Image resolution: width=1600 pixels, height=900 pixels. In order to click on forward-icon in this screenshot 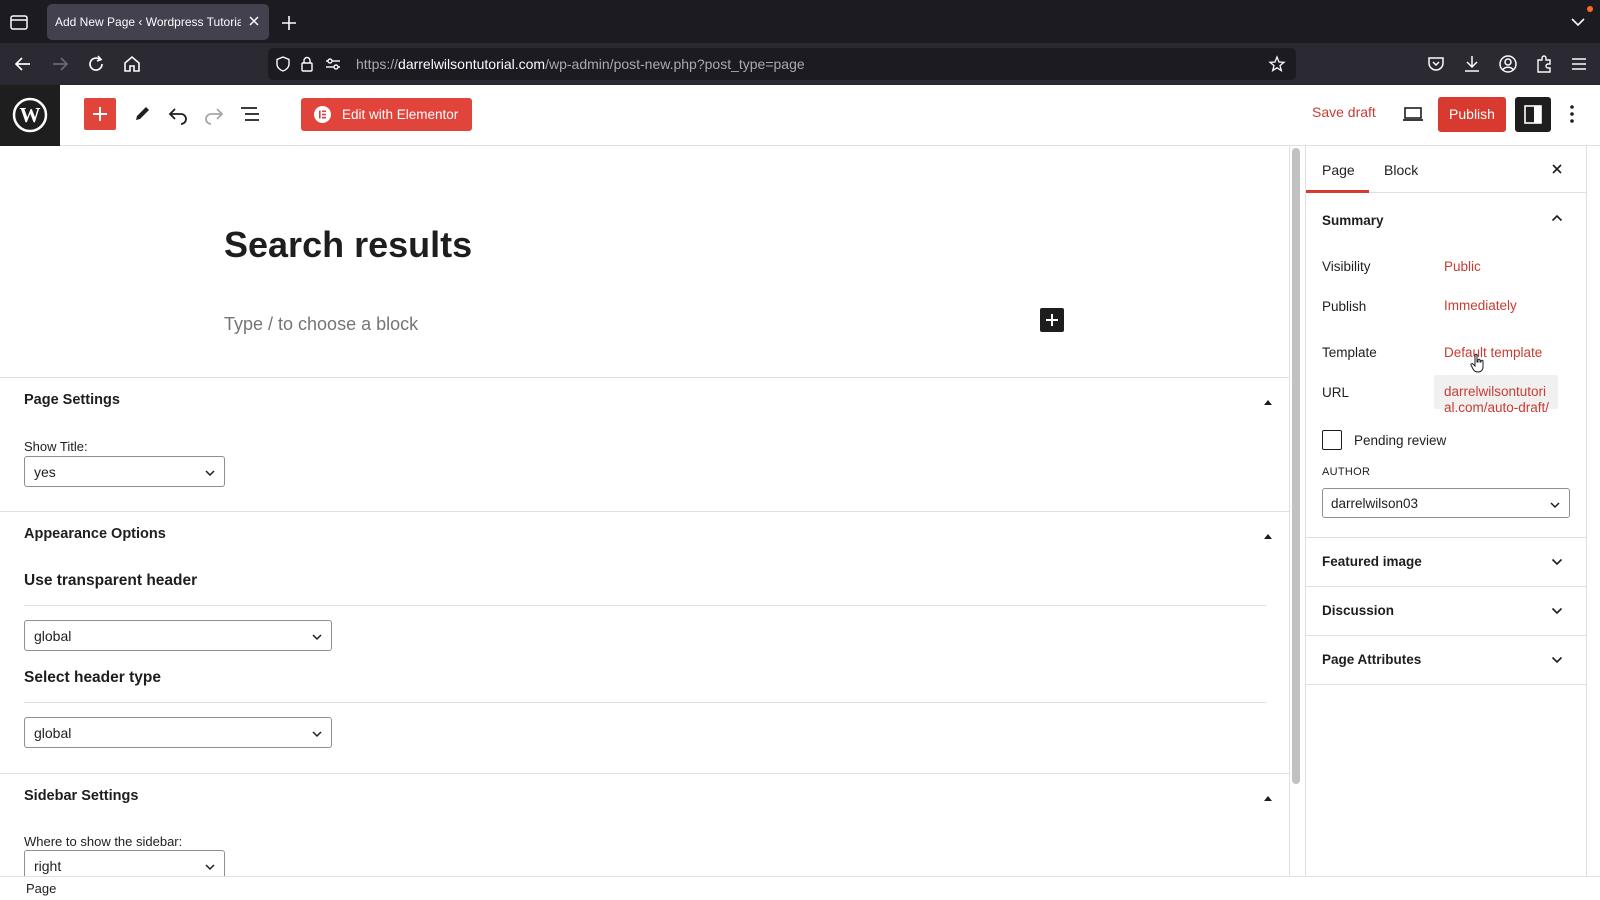, I will do `click(60, 64)`.